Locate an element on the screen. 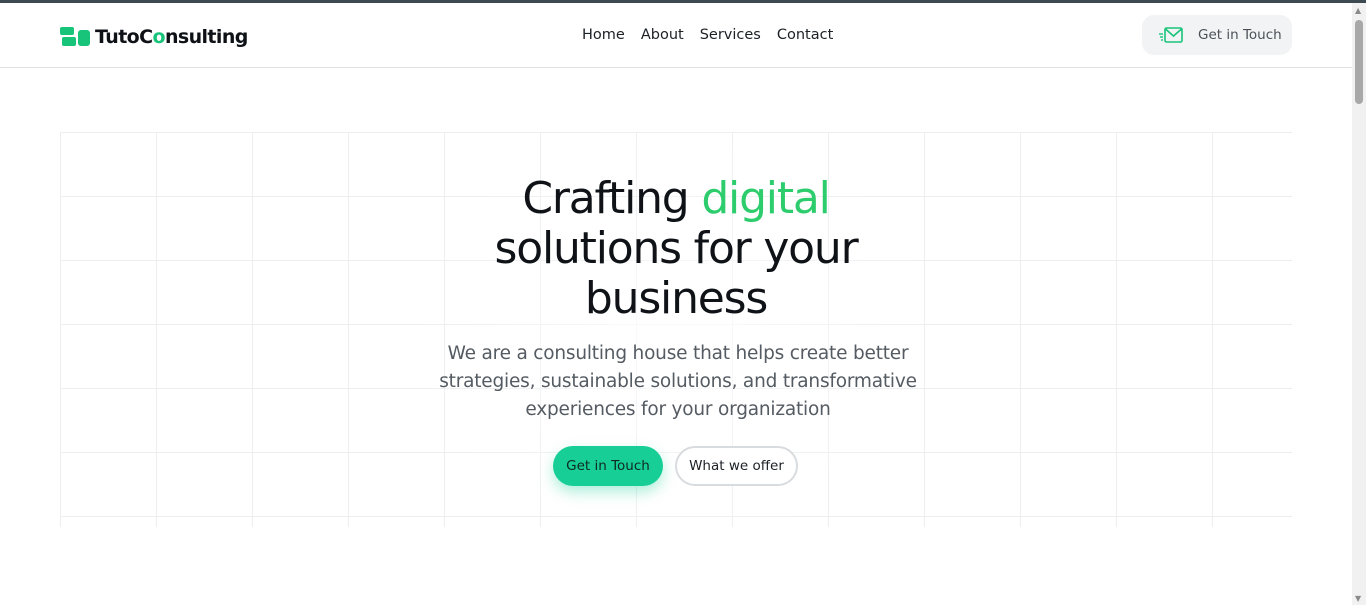 This screenshot has width=1366, height=605. scroll-up-icon: ▲ is located at coordinates (1358, 11).